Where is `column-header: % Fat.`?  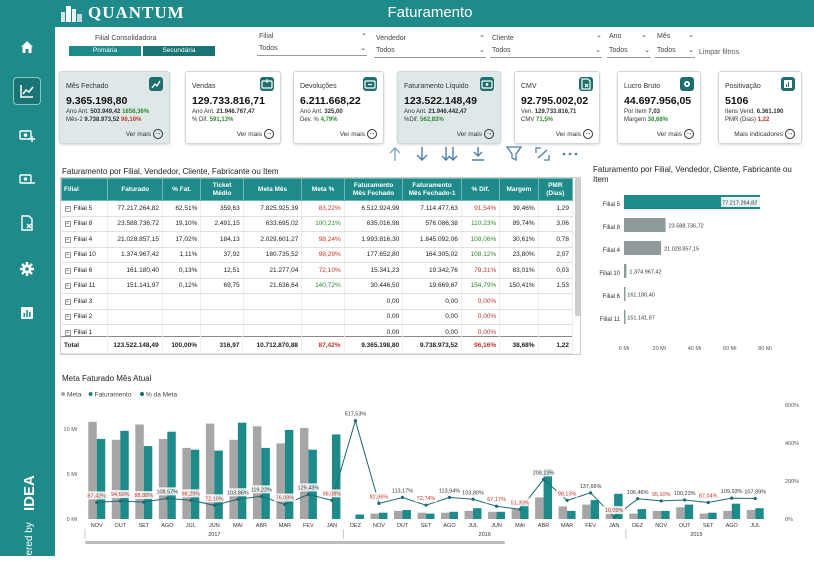
column-header: % Fat. is located at coordinates (181, 189).